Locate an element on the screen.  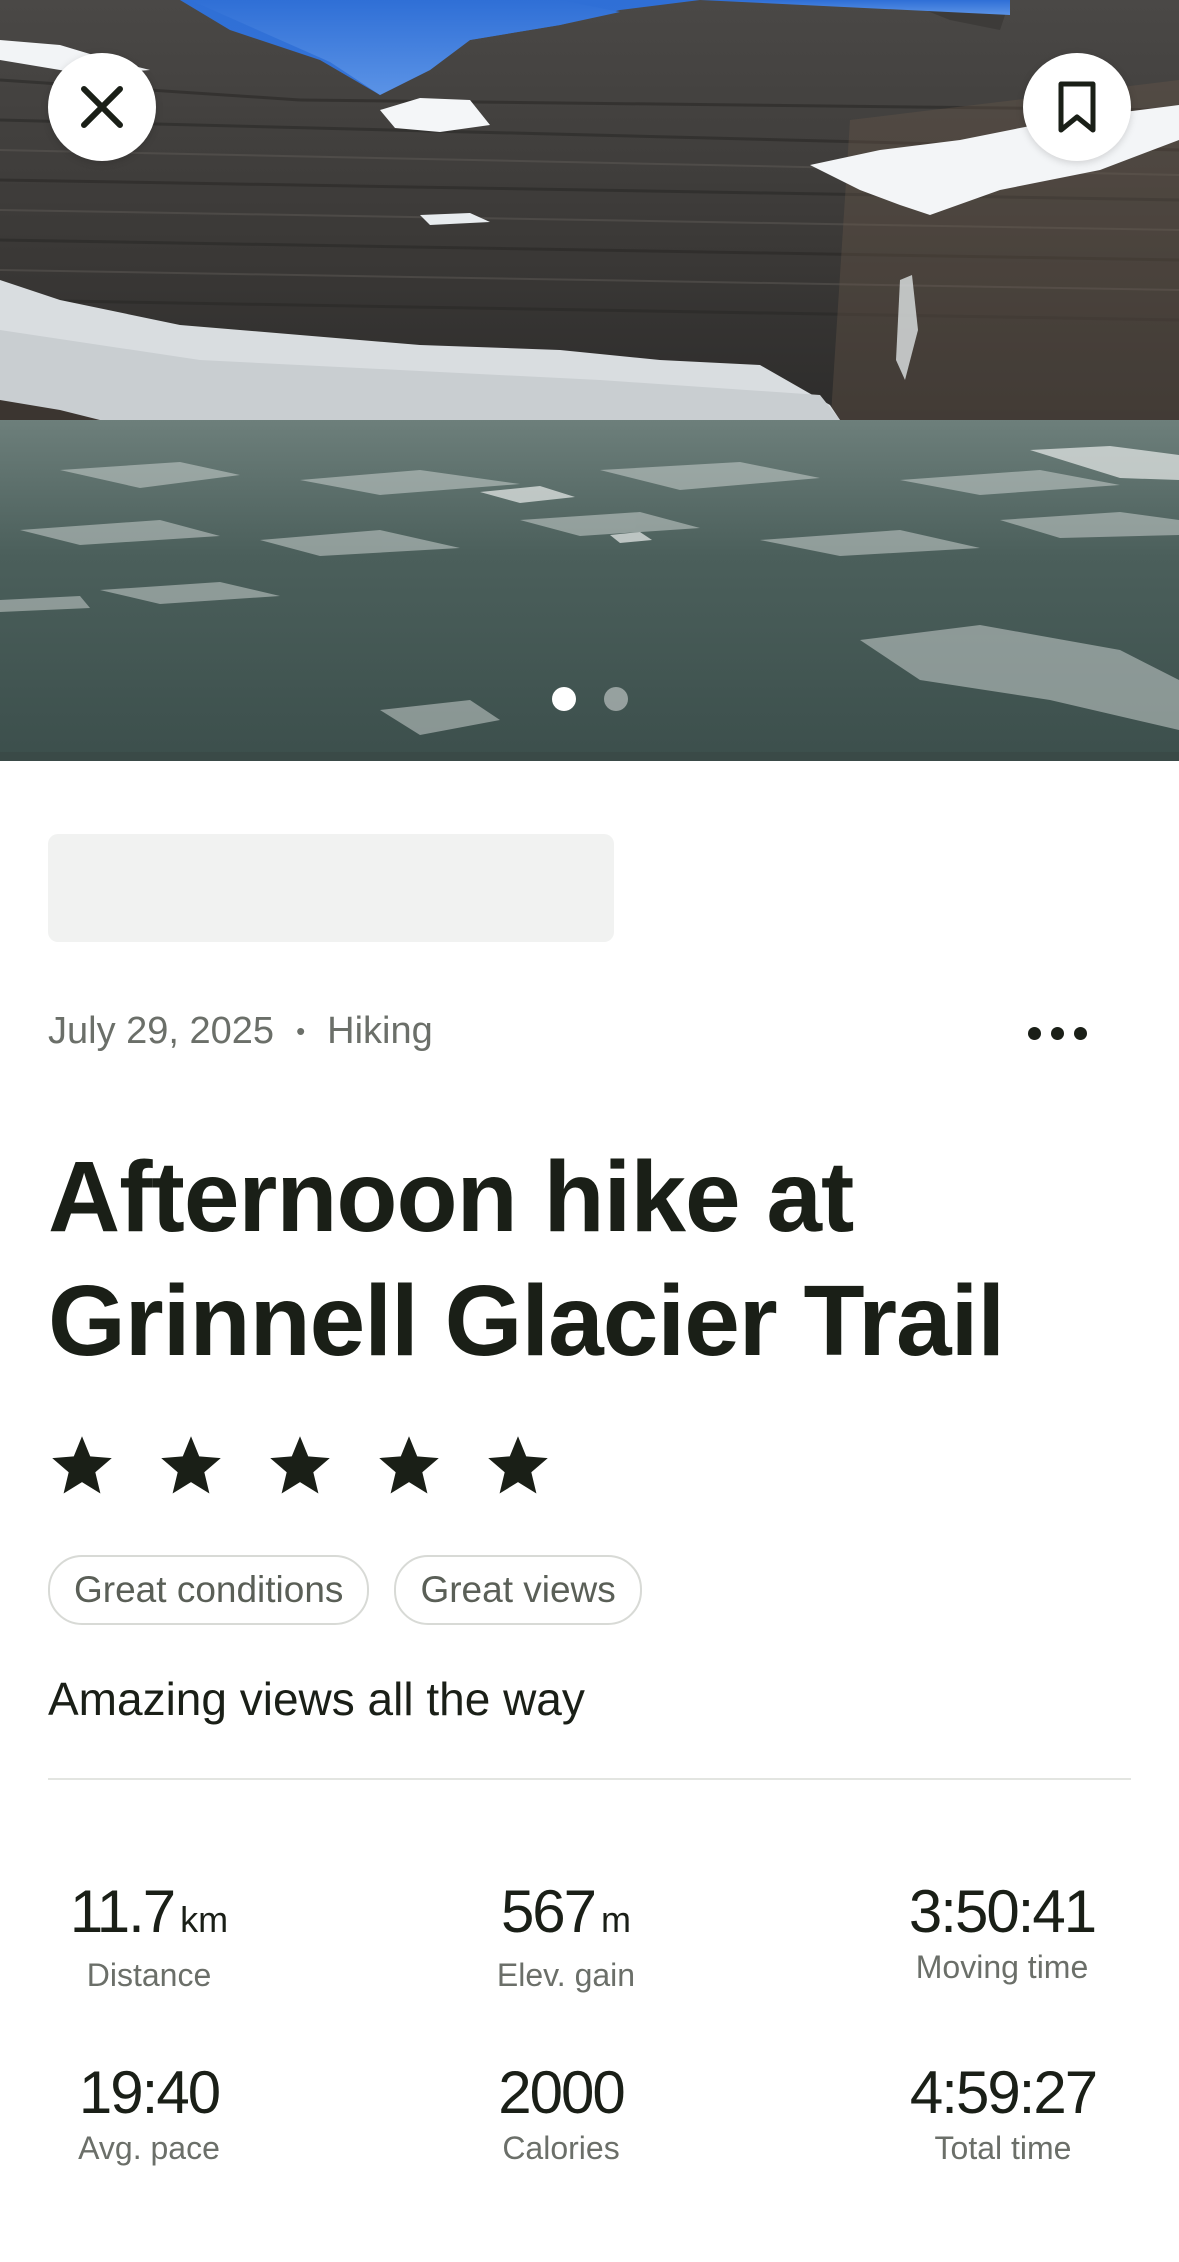
activity-title: Afternoon hike at Grinnell Glacier Trail is located at coordinates (526, 1259).